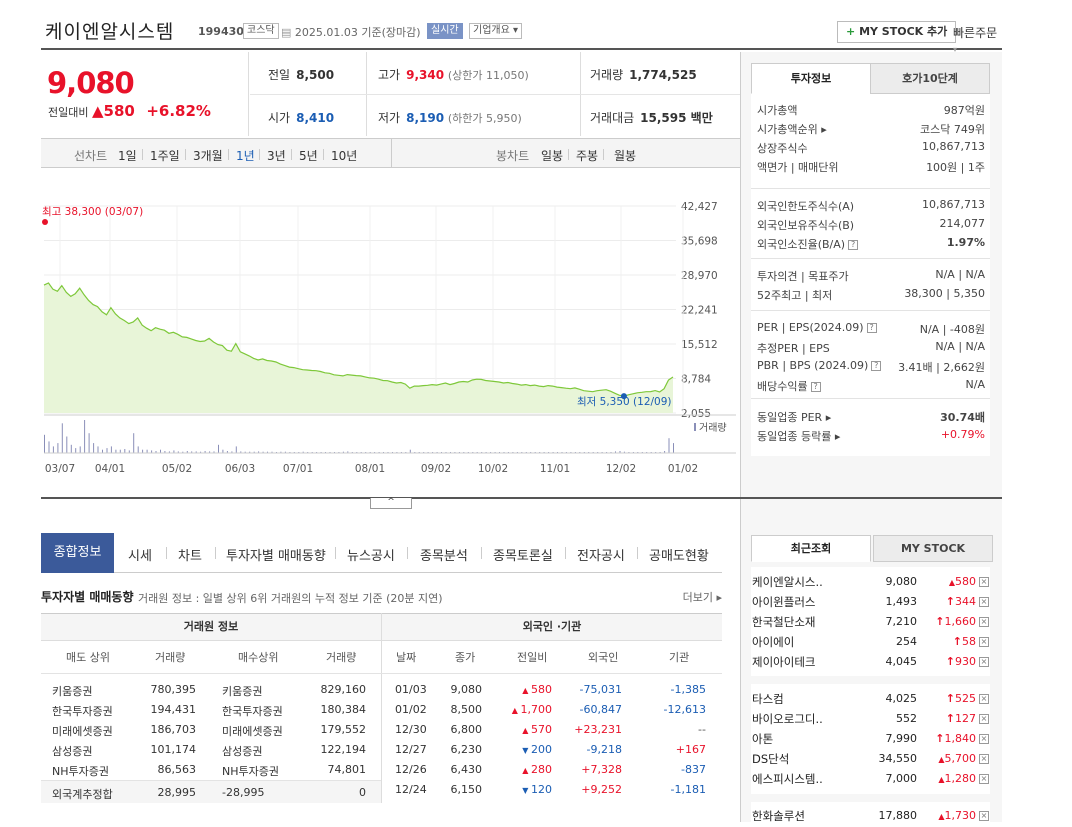 Image resolution: width=1072 pixels, height=827 pixels. I want to click on more-link: 더보기 ▸, so click(702, 597).